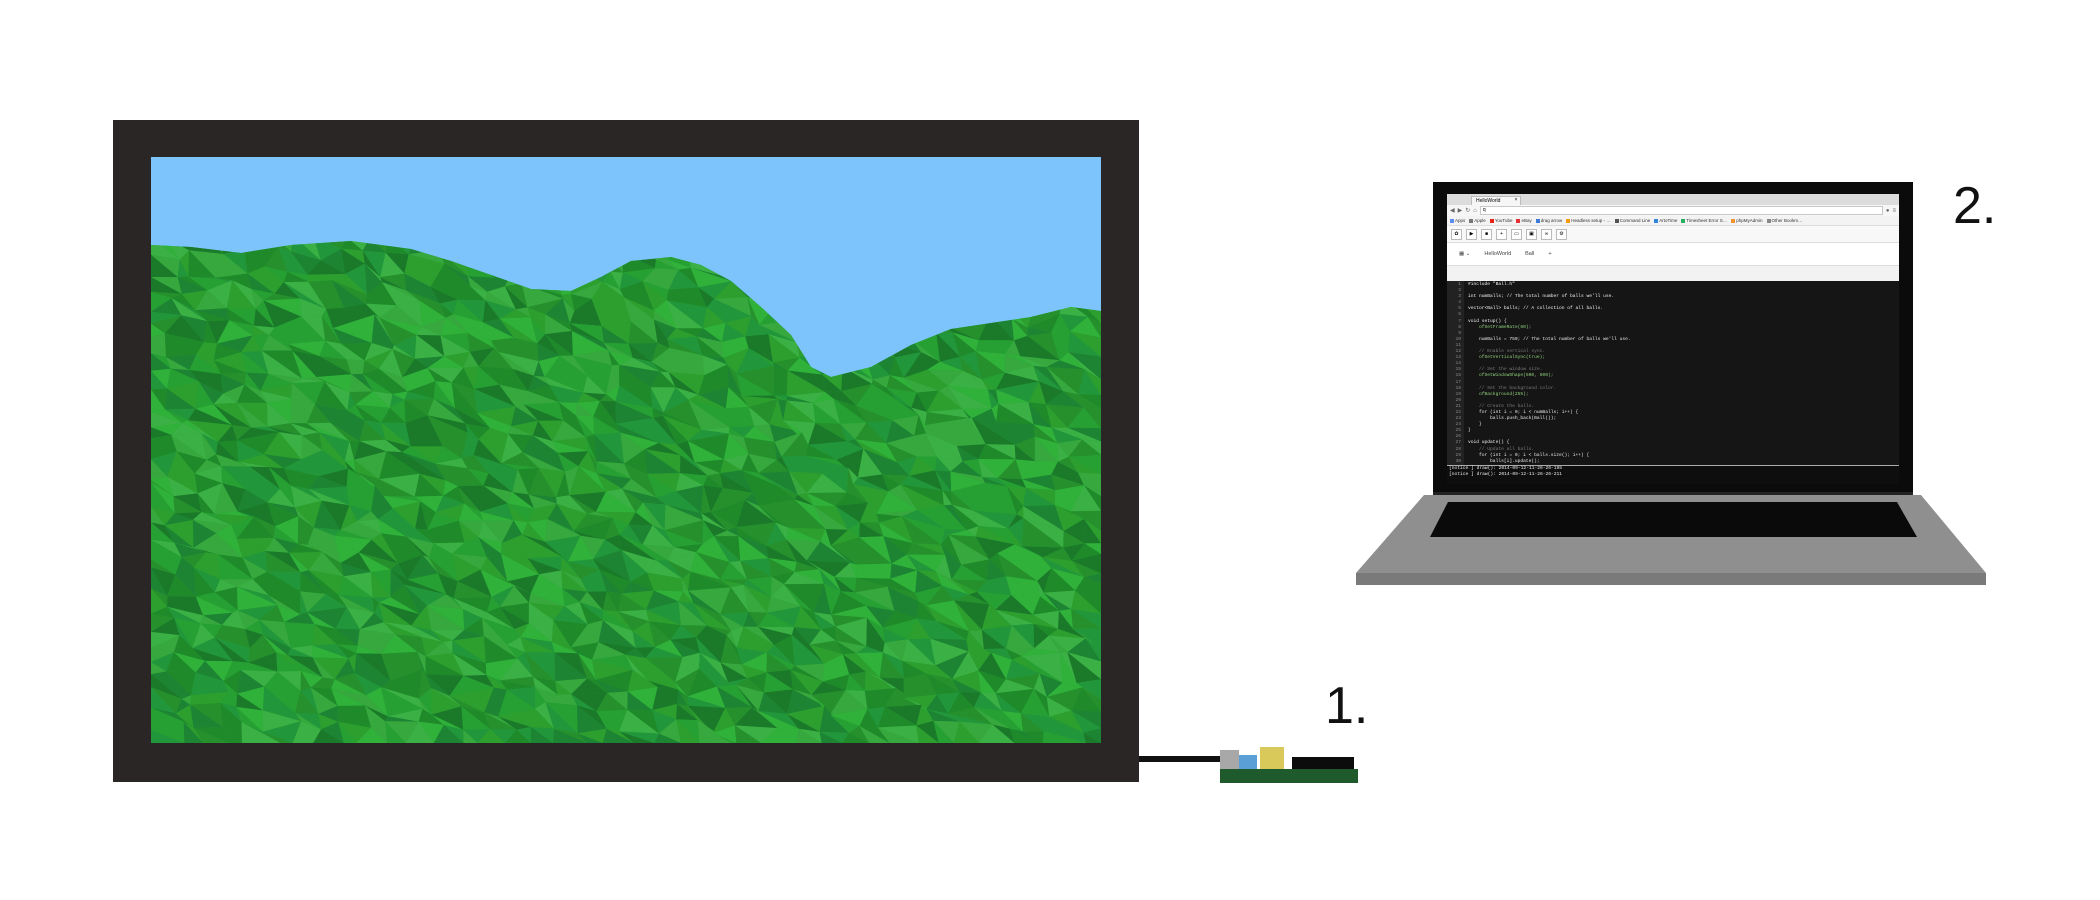  Describe the element at coordinates (1512, 388) in the screenshot. I see `code-text: // Set the background color.` at that location.